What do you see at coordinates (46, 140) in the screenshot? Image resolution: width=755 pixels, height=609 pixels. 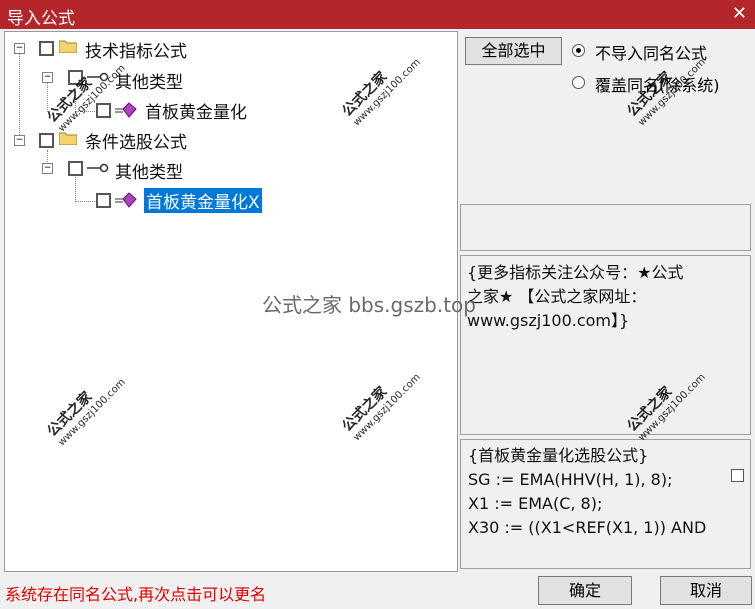 I see `checkbox-n2` at bounding box center [46, 140].